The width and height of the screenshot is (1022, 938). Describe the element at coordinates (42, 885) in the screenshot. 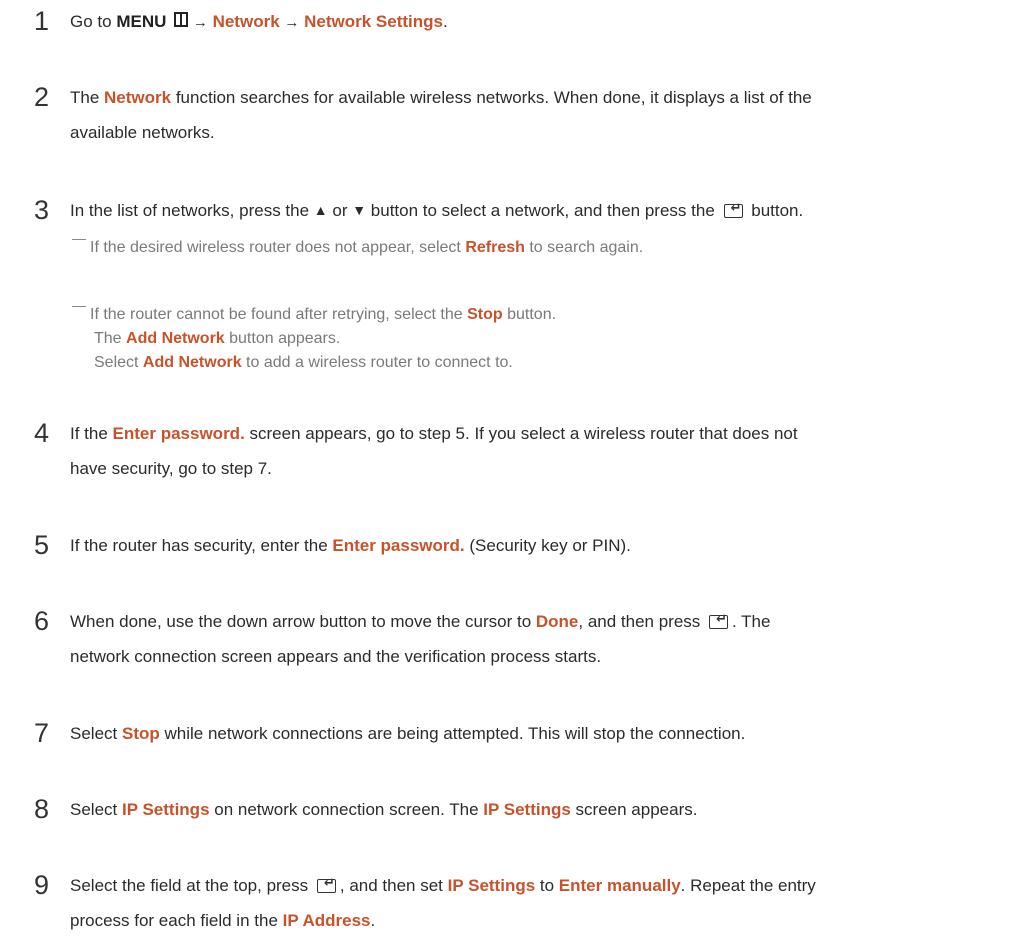

I see `step-number: 9` at that location.